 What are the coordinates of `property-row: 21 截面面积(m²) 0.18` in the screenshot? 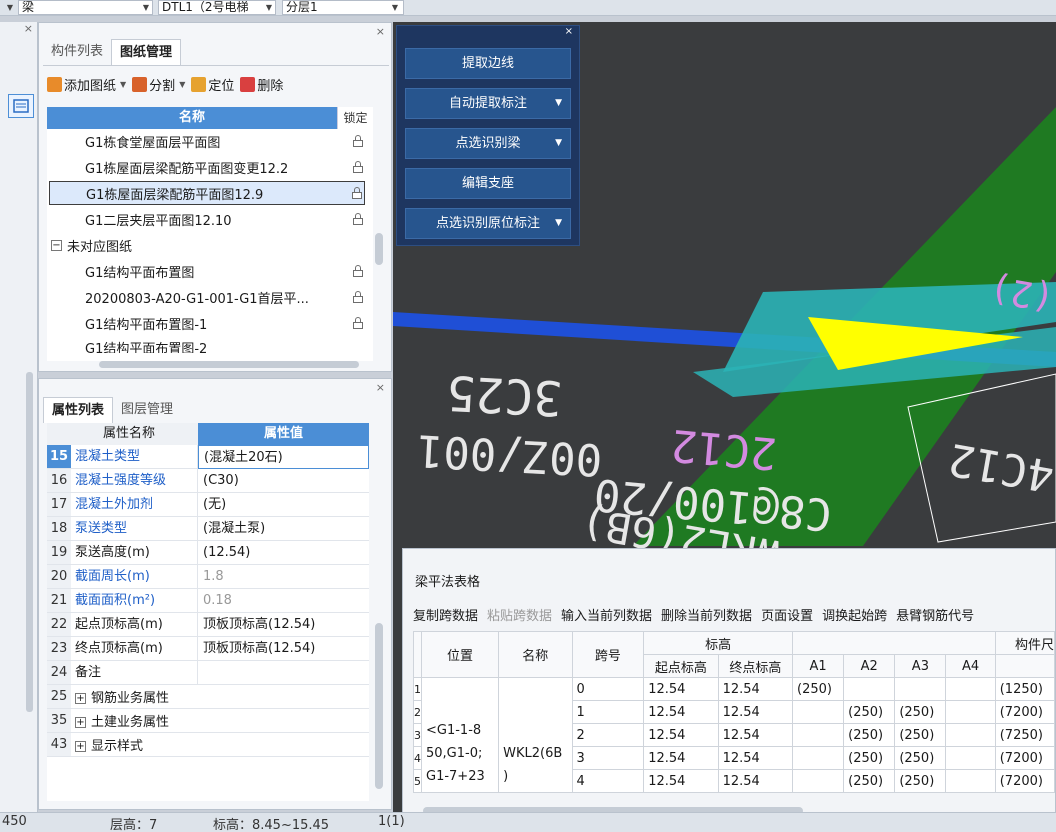 It's located at (208, 601).